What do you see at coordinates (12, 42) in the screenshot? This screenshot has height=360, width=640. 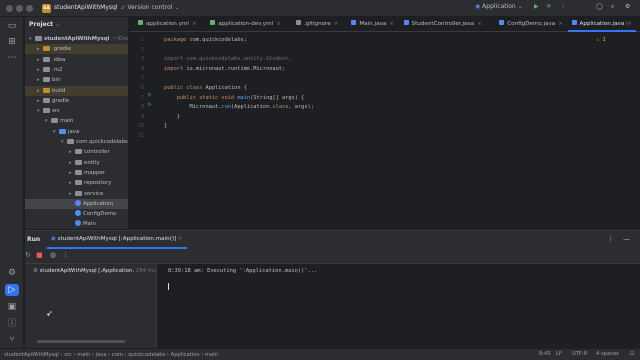 I see `structure-tool-icon: ⊞` at bounding box center [12, 42].